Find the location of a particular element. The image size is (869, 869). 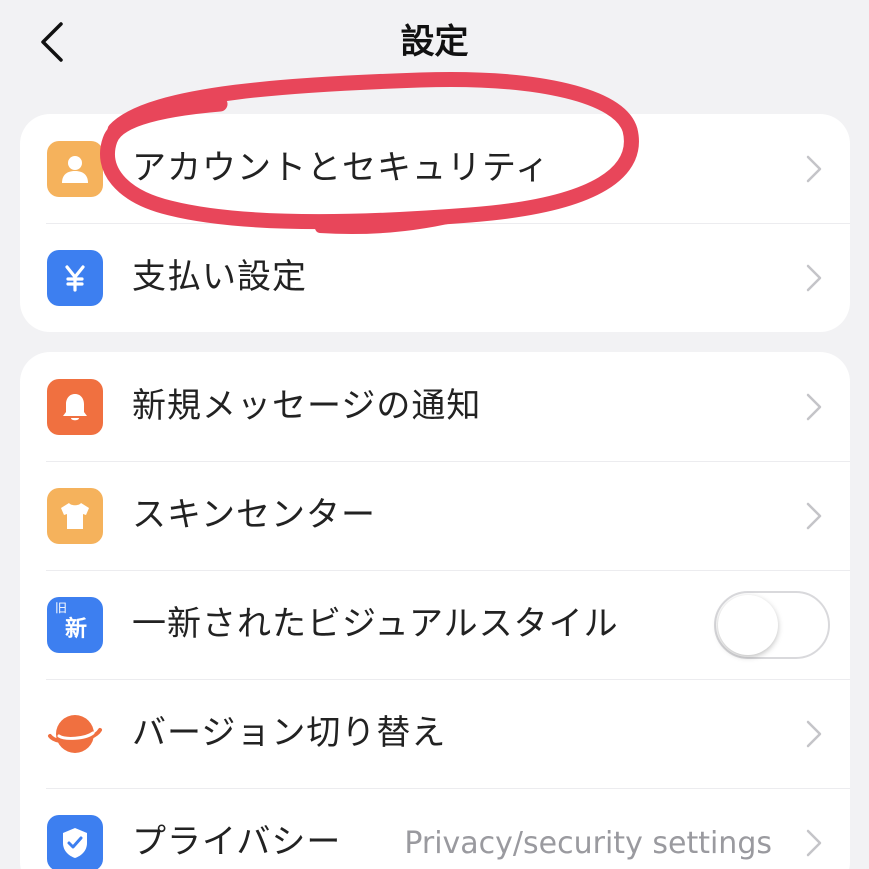

settings-item-visual-style: 旧 新 一新されたビジュアルスタイル is located at coordinates (435, 624).